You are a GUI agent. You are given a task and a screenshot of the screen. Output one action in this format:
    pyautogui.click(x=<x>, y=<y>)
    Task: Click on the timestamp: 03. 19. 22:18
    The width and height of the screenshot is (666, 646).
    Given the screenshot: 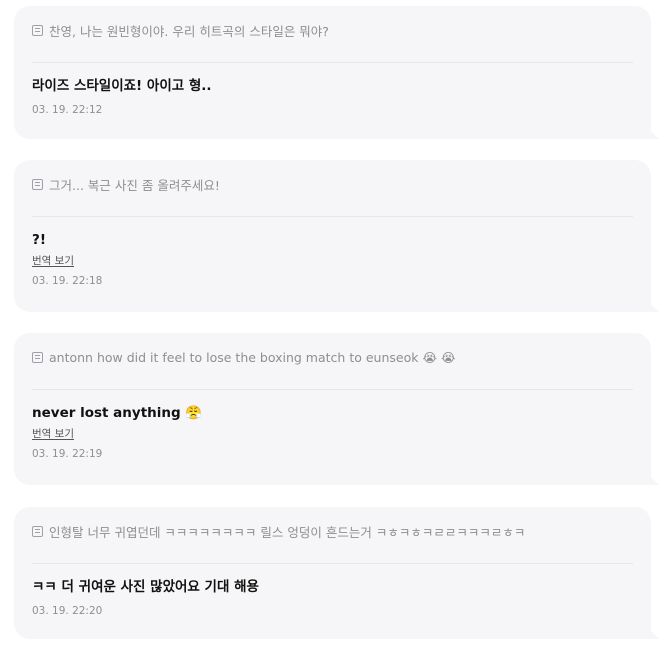 What is the action you would take?
    pyautogui.click(x=67, y=281)
    